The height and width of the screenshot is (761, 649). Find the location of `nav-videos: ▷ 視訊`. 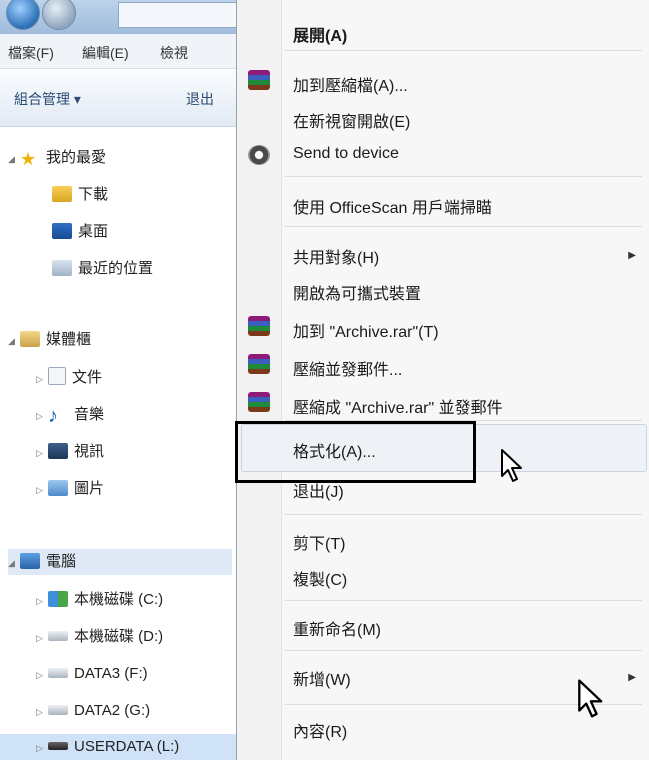

nav-videos: ▷ 視訊 is located at coordinates (70, 452).